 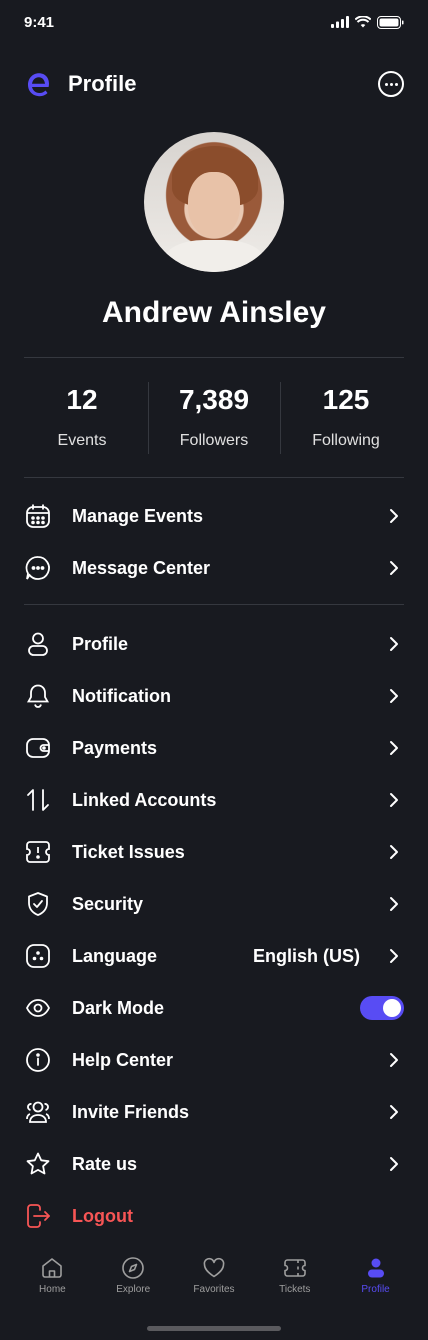 I want to click on stat-events: 12 Events, so click(x=82, y=417).